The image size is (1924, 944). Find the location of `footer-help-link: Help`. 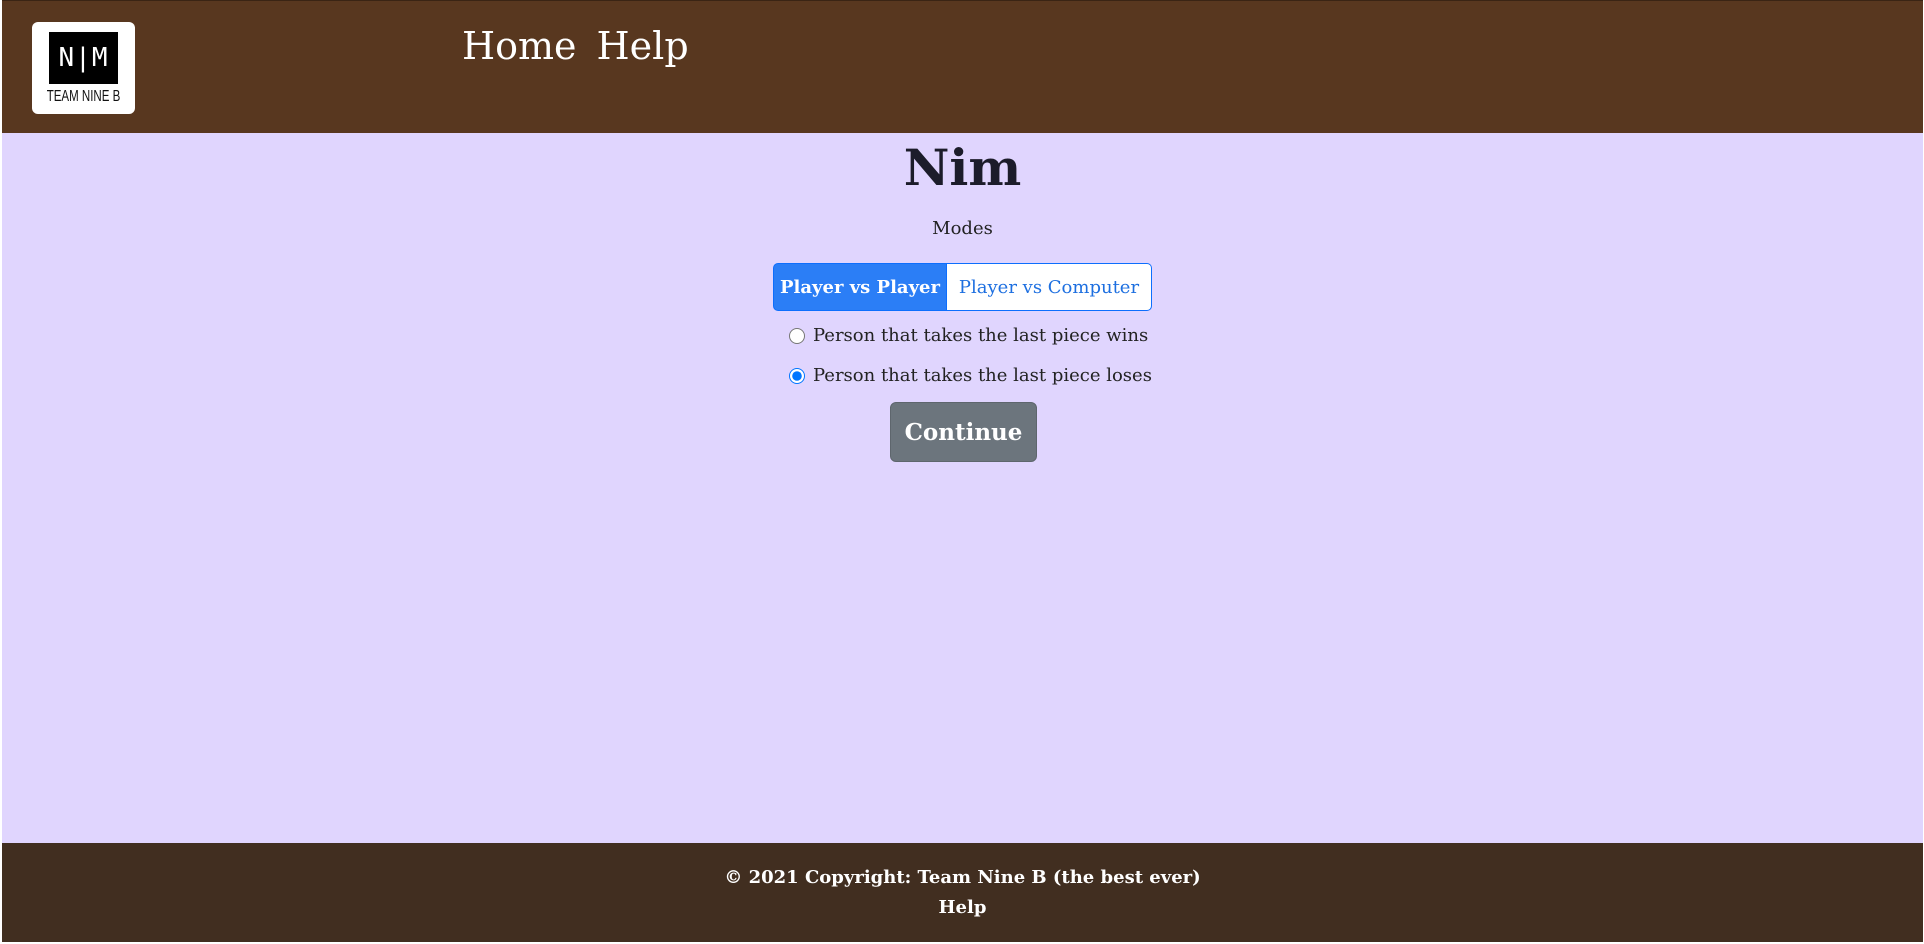

footer-help-link: Help is located at coordinates (962, 908).